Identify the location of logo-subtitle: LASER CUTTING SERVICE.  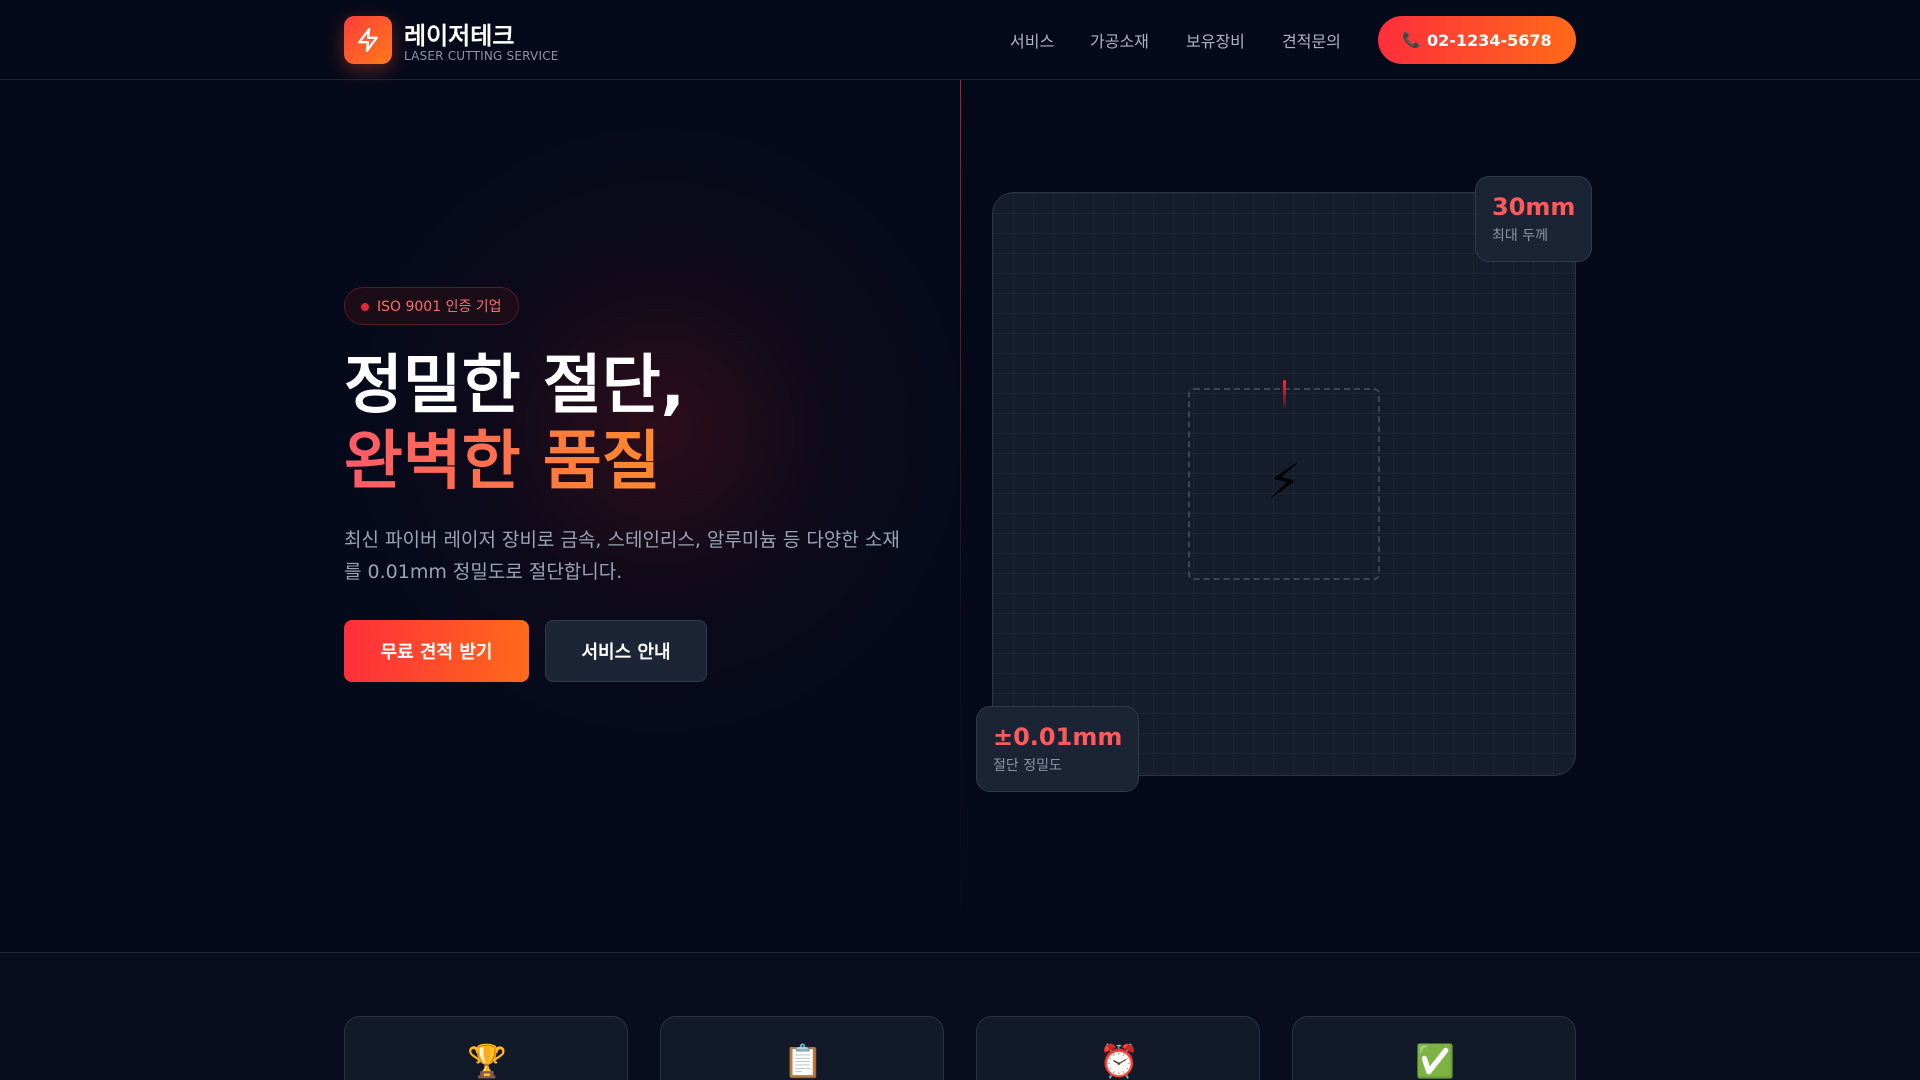
(481, 56).